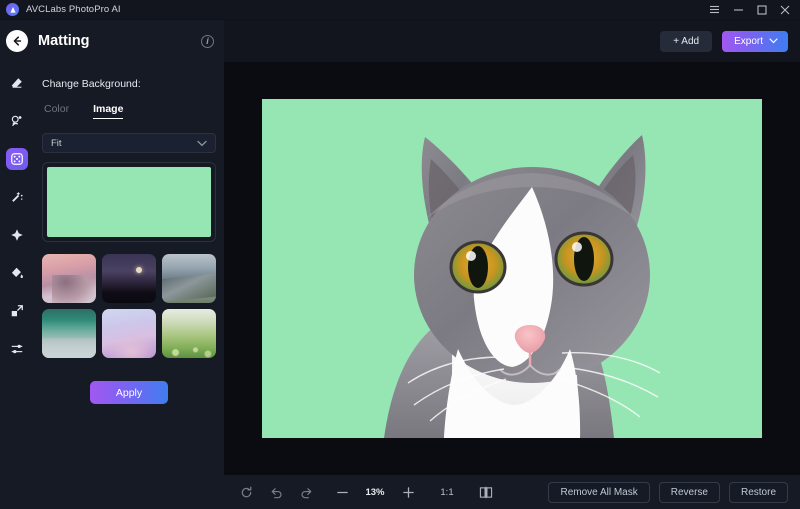  I want to click on expand-icon, so click(17, 235).